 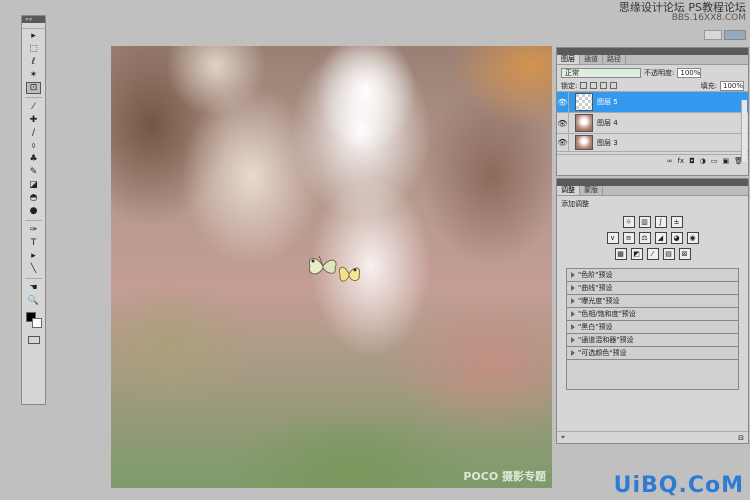 I want to click on crop-tool-icon: ⊡, so click(x=33, y=88).